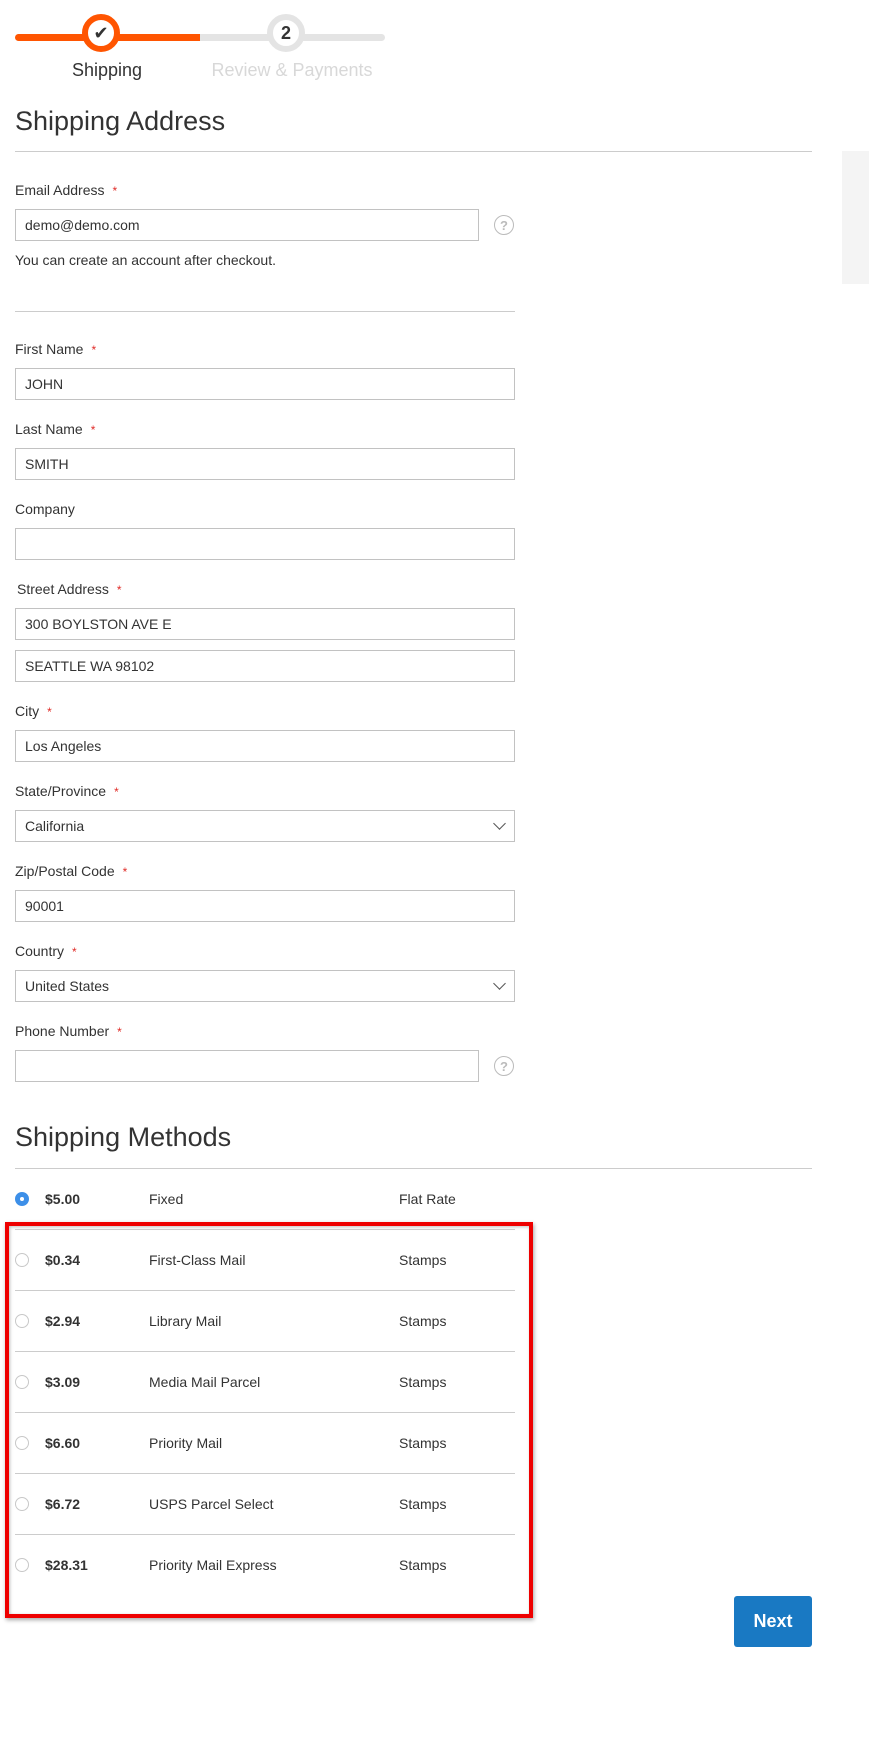 The width and height of the screenshot is (869, 1744). Describe the element at coordinates (286, 33) in the screenshot. I see `step-review-number: 2` at that location.